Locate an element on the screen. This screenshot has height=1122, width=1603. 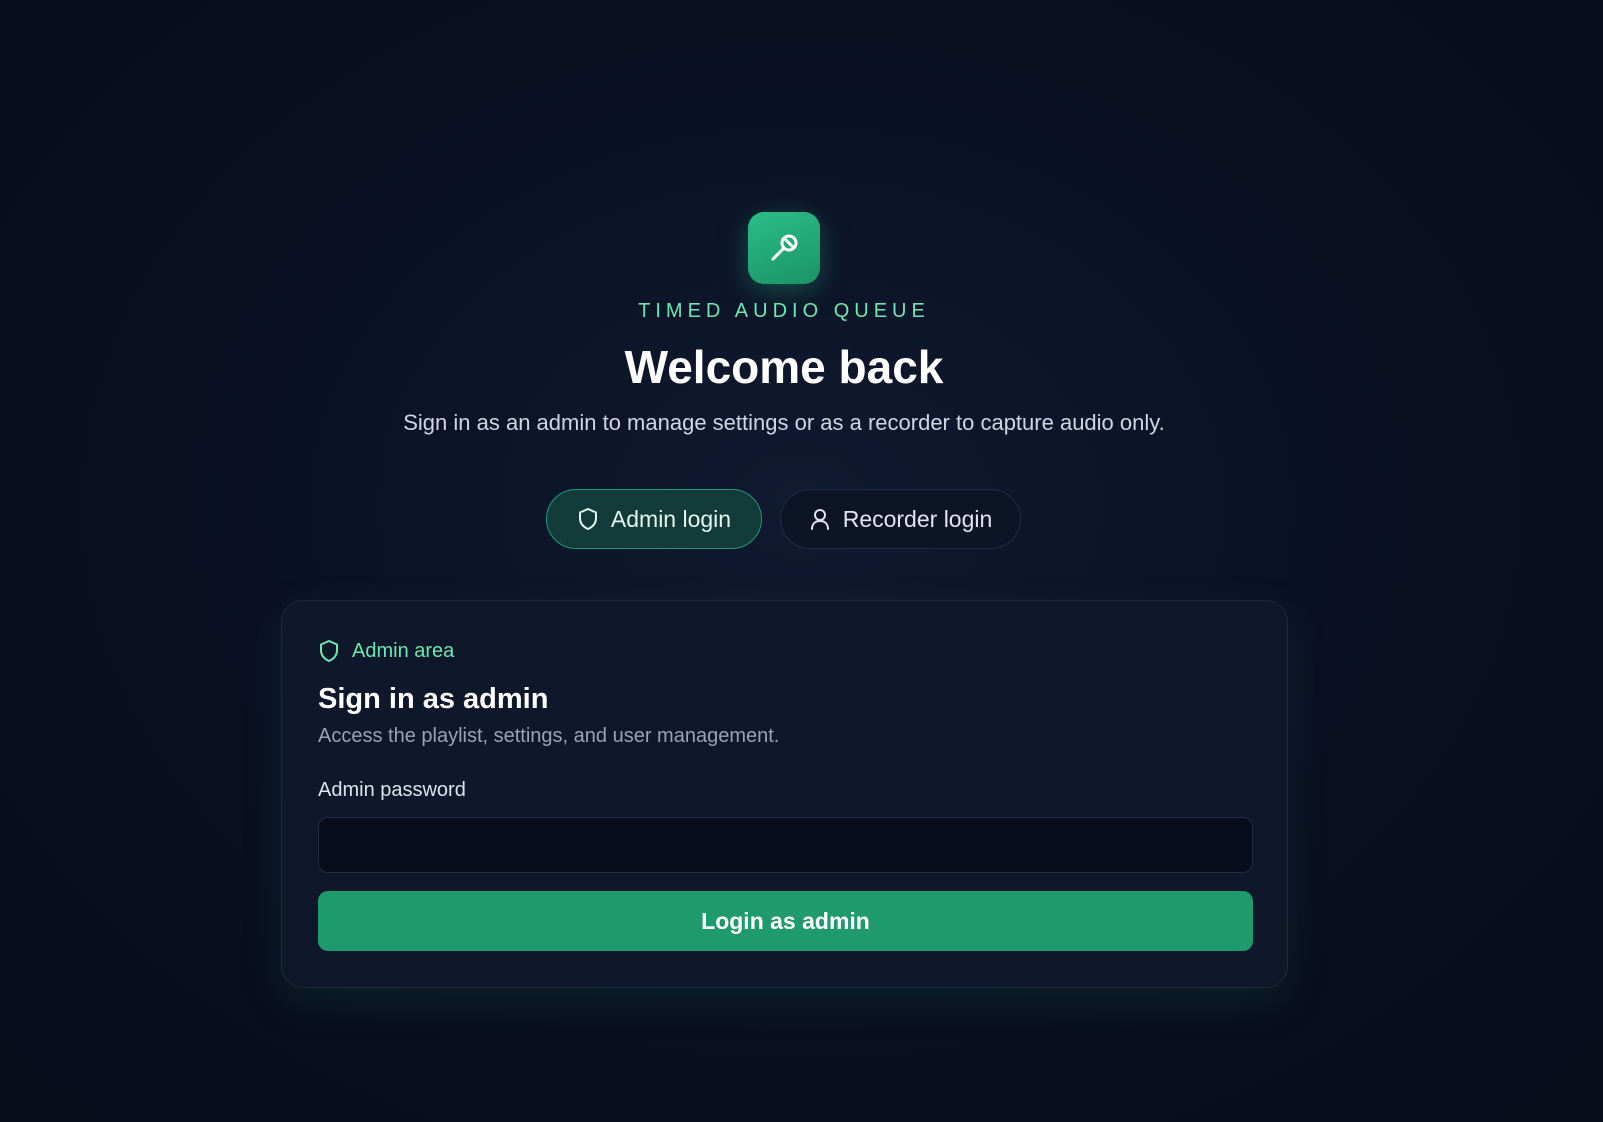
tab-admin-login: Admin login is located at coordinates (654, 519).